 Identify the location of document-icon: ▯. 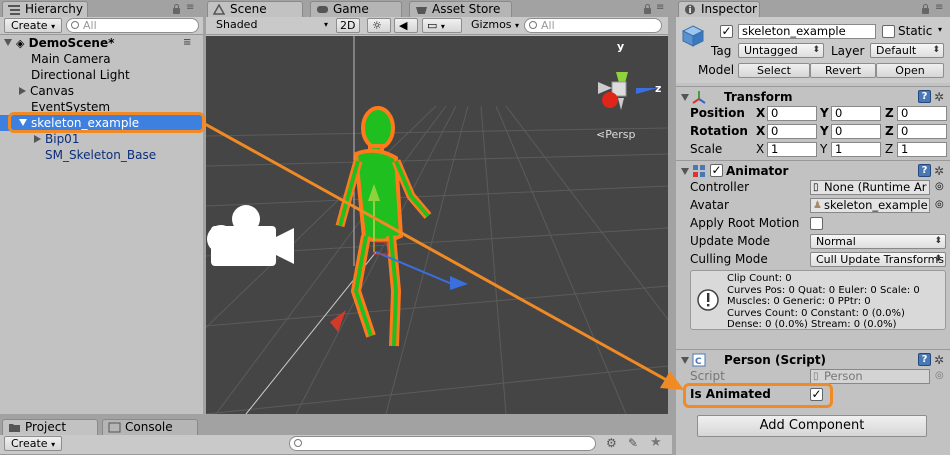
(816, 187).